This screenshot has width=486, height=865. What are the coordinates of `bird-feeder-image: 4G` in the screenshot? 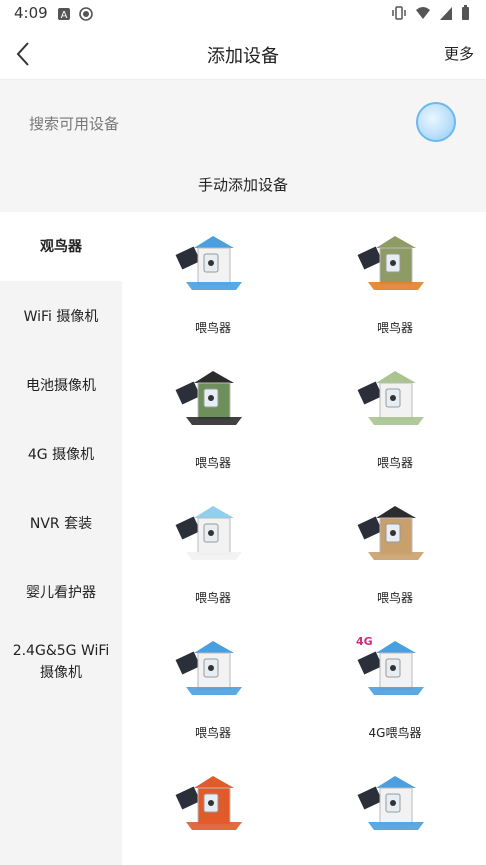 It's located at (390, 665).